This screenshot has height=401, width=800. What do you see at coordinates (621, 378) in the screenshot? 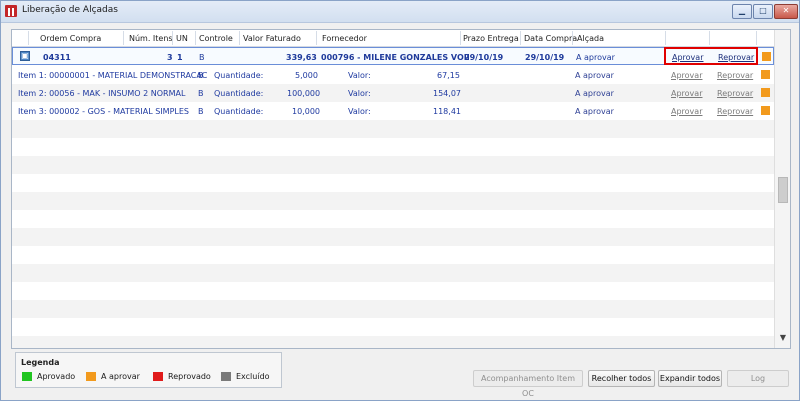
I see `recolher-todos-button: Recolher todos` at bounding box center [621, 378].